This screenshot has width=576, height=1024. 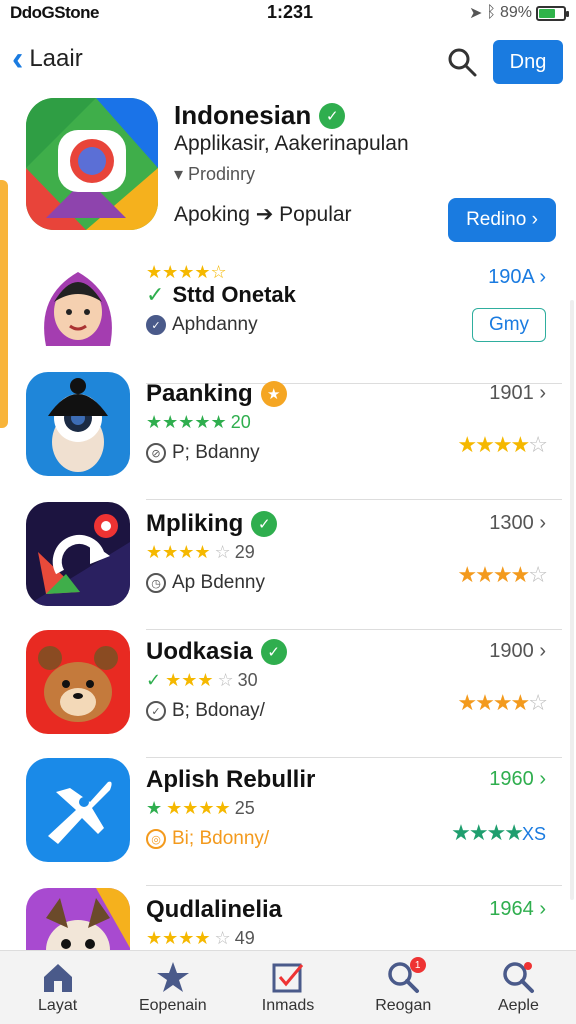 What do you see at coordinates (92, 164) in the screenshot?
I see `featured-app-icon` at bounding box center [92, 164].